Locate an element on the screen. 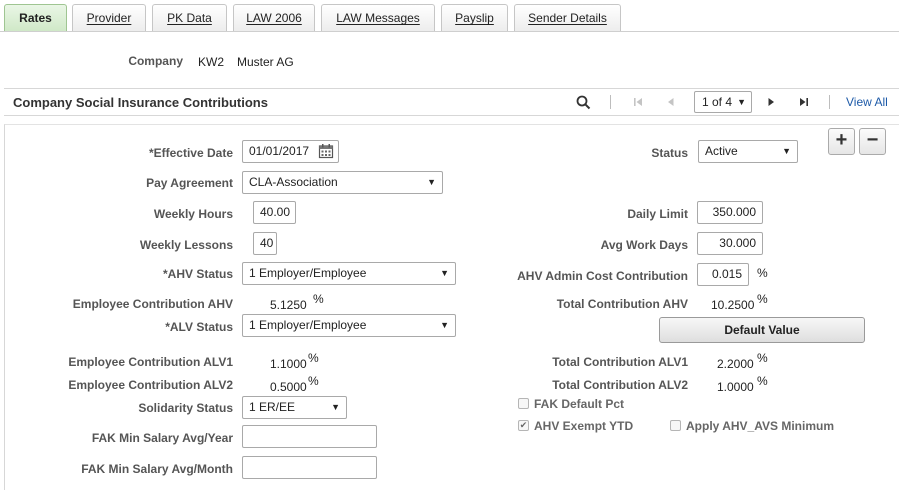 The height and width of the screenshot is (490, 899). tab-payslip: Payslip is located at coordinates (474, 18).